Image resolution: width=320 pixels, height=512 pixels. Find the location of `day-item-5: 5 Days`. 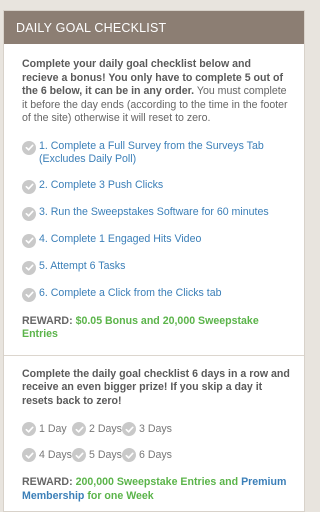

day-item-5: 5 Days is located at coordinates (97, 455).